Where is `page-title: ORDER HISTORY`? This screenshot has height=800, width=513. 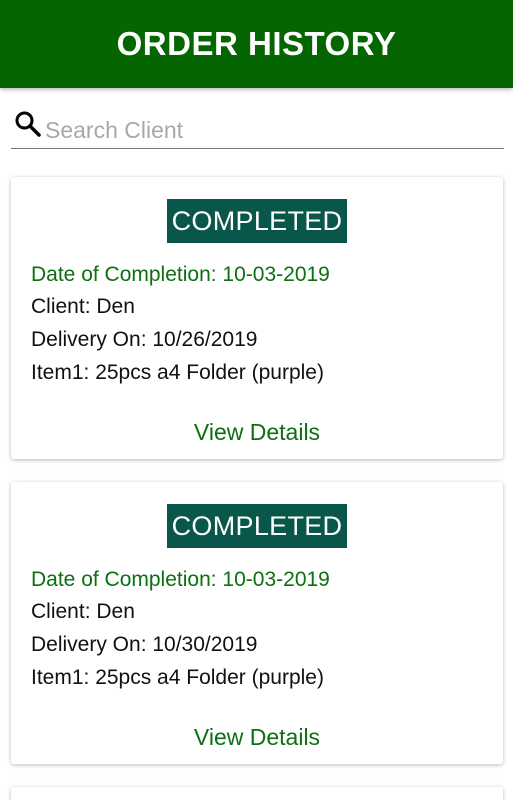 page-title: ORDER HISTORY is located at coordinates (256, 43).